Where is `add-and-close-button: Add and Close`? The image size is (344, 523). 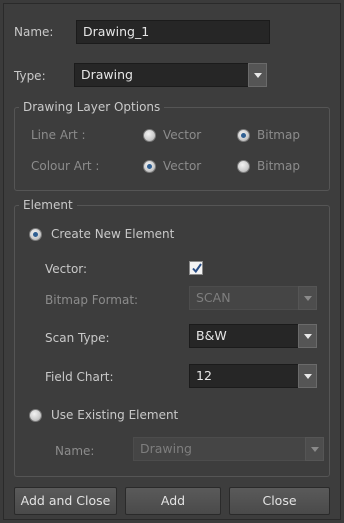
add-and-close-button: Add and Close is located at coordinates (65, 501).